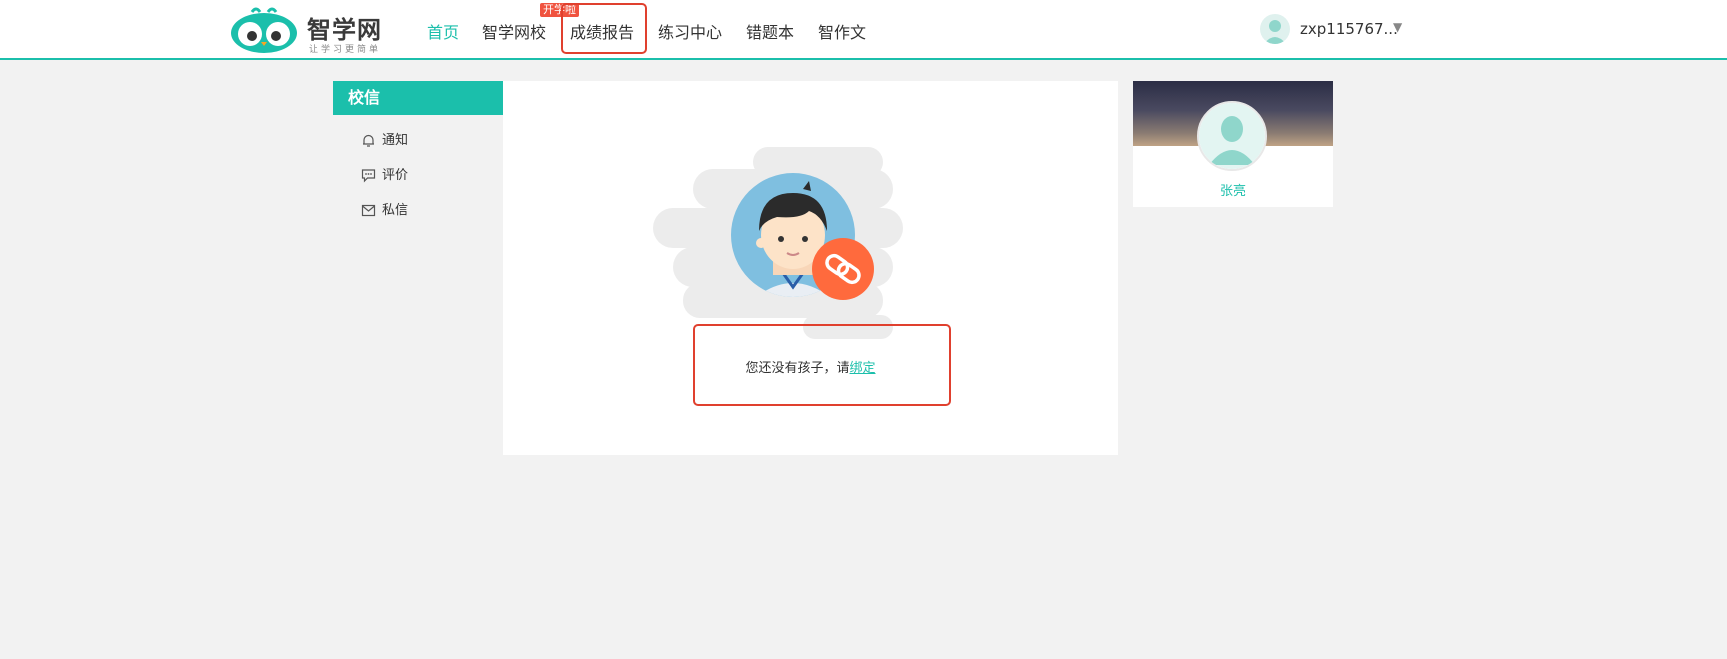  What do you see at coordinates (443, 31) in the screenshot?
I see `nav-item-home: 首页` at bounding box center [443, 31].